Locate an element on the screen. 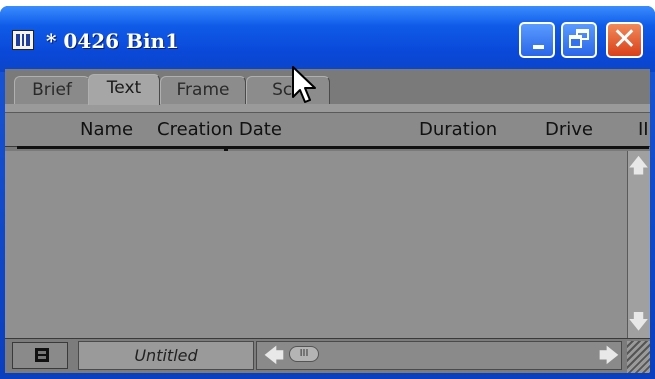  scroll-right-icon: 🡆 is located at coordinates (609, 355).